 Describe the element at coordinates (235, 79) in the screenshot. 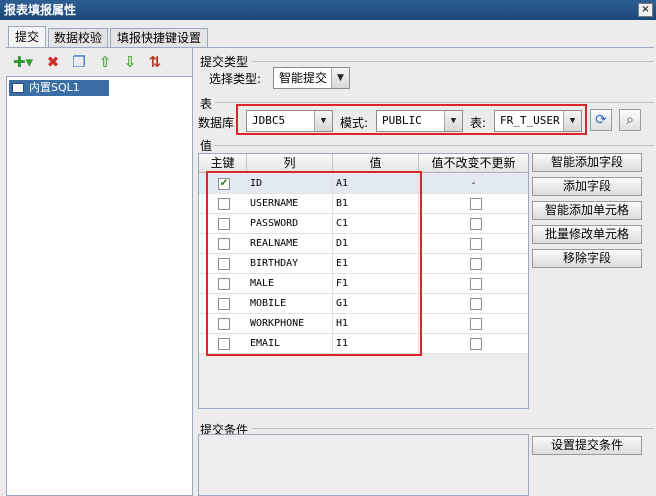

I see `select-type-label: 选择类型:` at that location.